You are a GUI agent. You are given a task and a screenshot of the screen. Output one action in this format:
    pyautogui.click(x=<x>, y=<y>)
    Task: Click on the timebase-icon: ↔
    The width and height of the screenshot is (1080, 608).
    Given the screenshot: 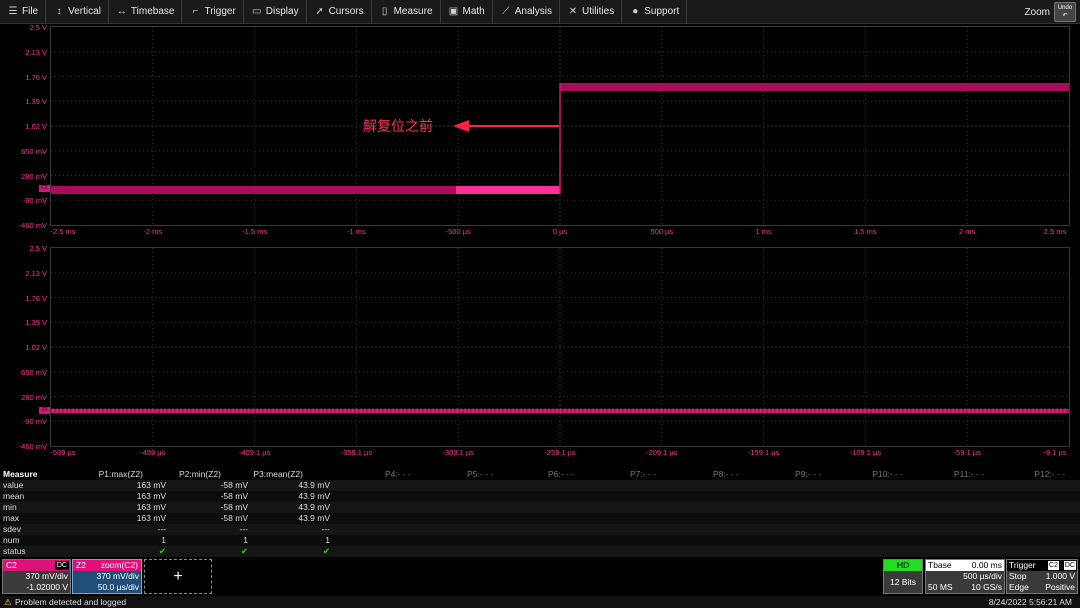 What is the action you would take?
    pyautogui.click(x=121, y=11)
    